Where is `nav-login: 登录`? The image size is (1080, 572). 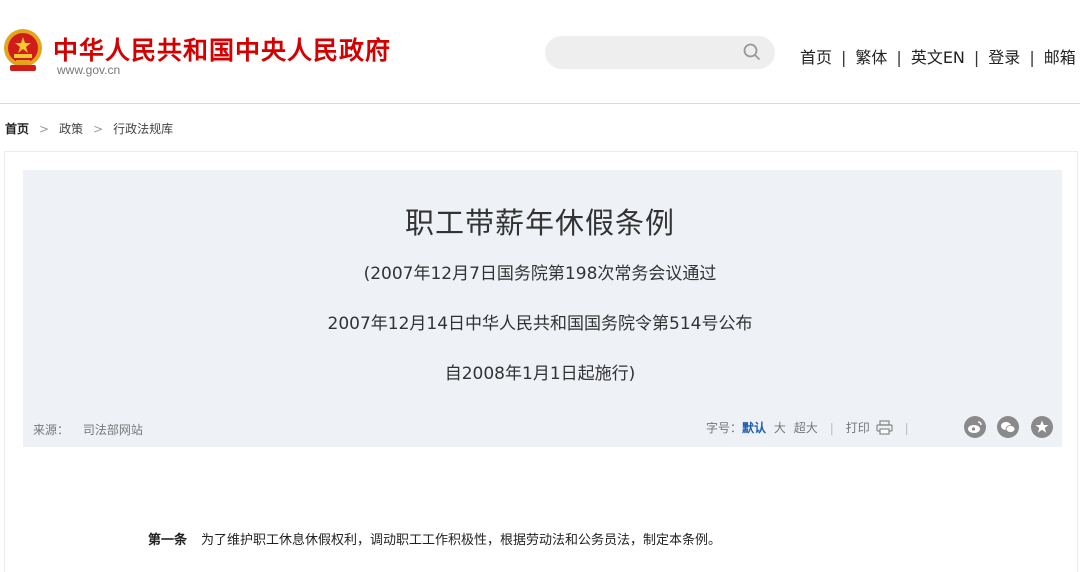 nav-login: 登录 is located at coordinates (1004, 57).